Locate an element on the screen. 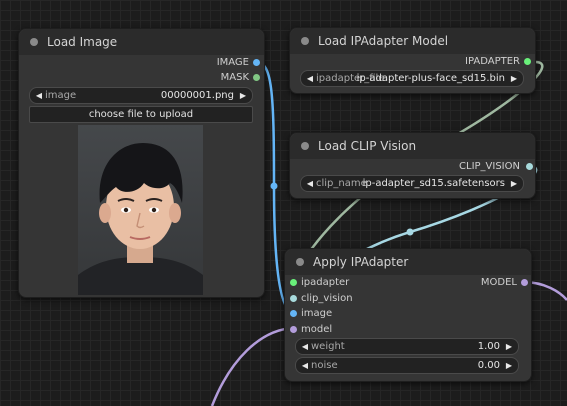 This screenshot has height=406, width=567. output-ipadapter-dot is located at coordinates (527, 61).